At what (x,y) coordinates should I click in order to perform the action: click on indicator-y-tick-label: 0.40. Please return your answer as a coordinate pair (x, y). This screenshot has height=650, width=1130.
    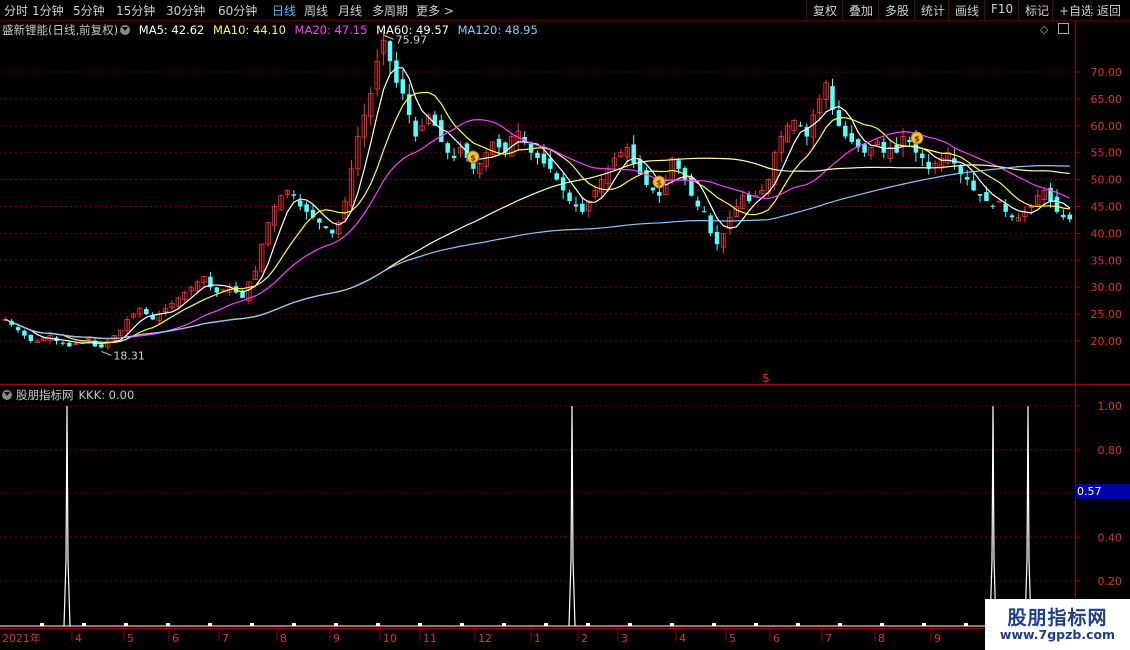
    Looking at the image, I should click on (1110, 537).